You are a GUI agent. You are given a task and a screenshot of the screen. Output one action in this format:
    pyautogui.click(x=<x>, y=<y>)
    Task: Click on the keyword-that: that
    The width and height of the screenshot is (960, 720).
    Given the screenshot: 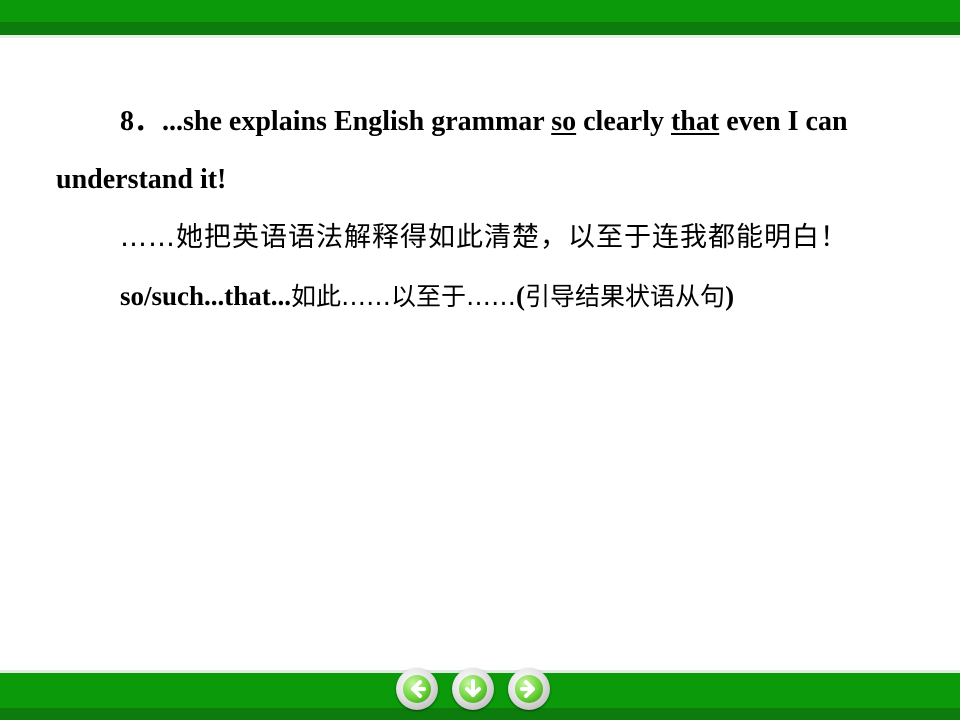 What is the action you would take?
    pyautogui.click(x=695, y=121)
    